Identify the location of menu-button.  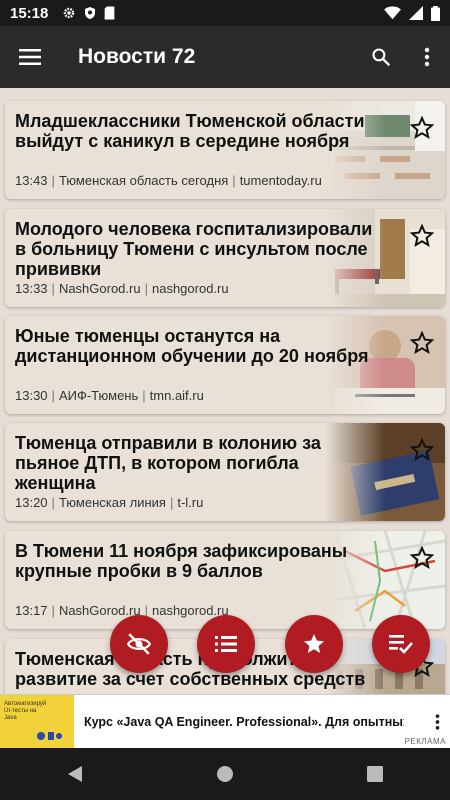
(30, 57).